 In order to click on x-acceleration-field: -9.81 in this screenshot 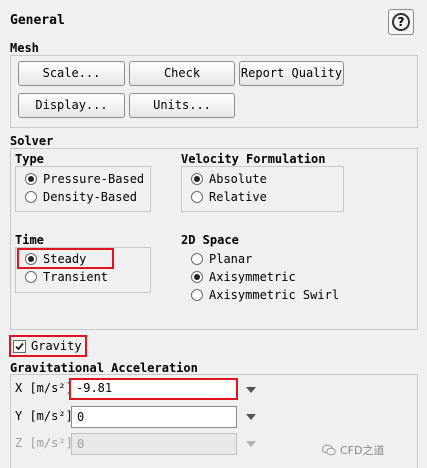, I will do `click(153, 389)`.